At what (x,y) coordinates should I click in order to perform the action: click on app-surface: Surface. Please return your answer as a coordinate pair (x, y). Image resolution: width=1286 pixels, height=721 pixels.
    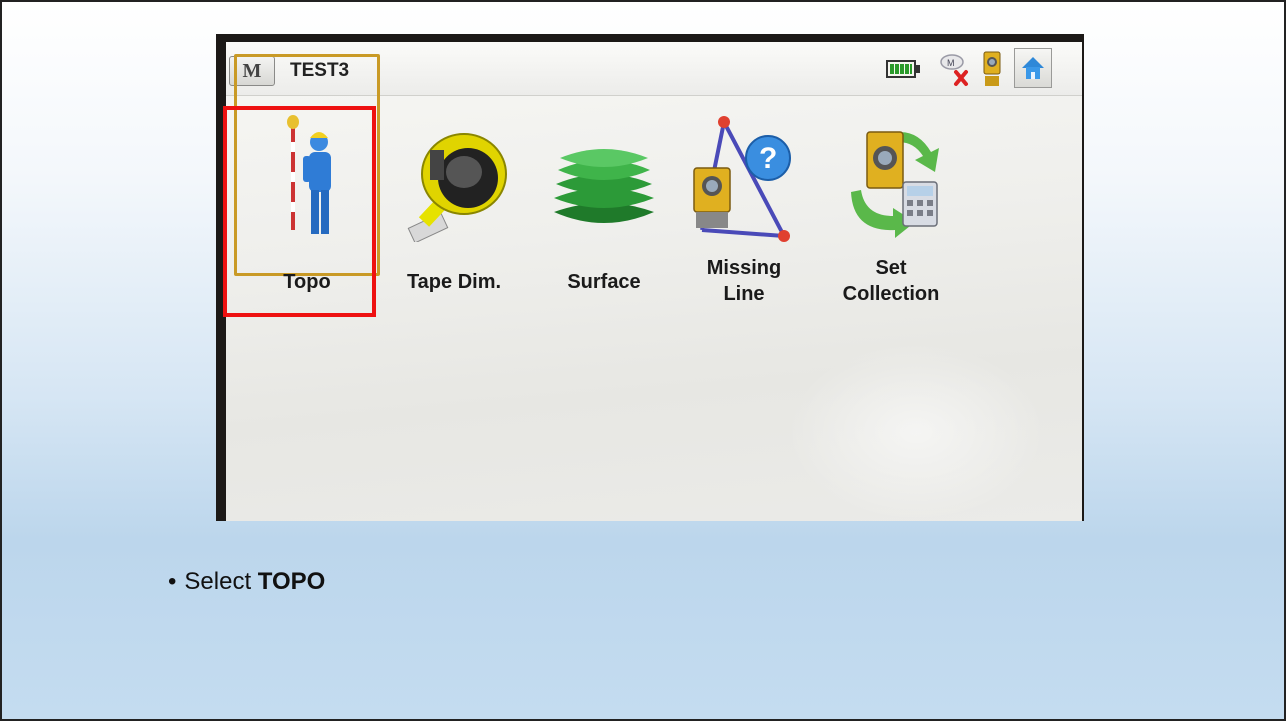
    Looking at the image, I should click on (604, 217).